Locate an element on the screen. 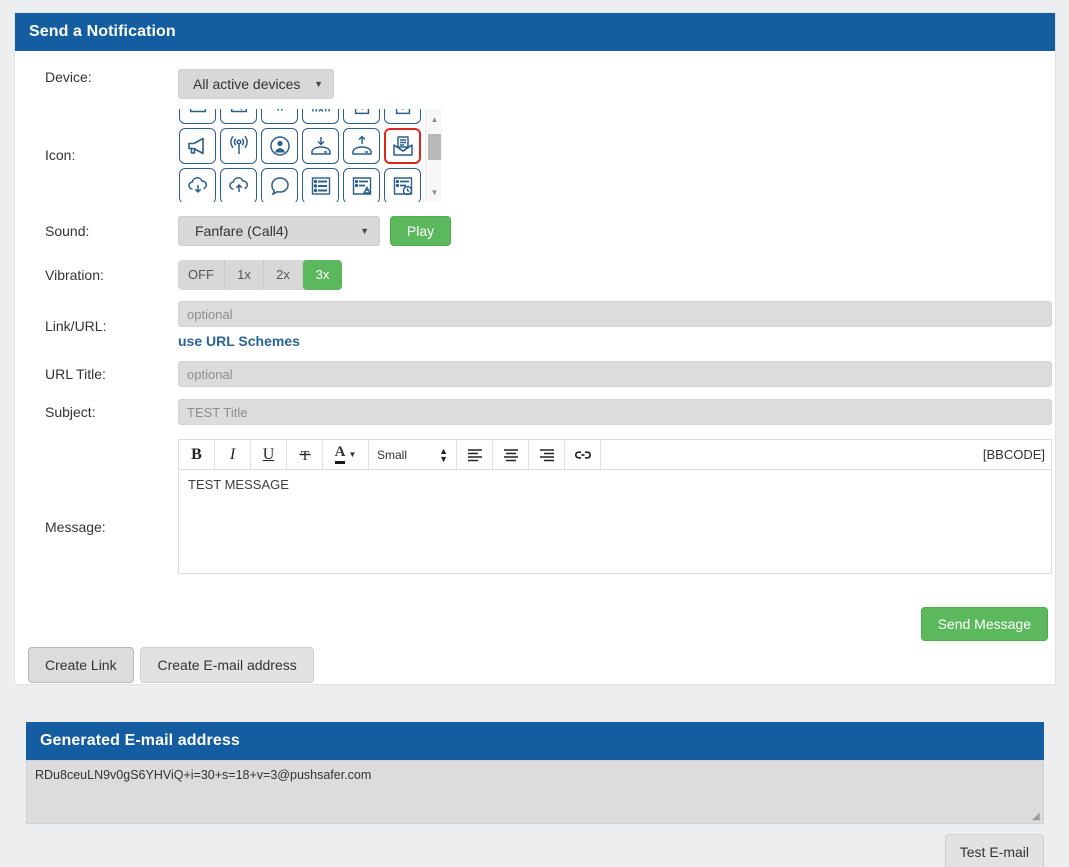 Image resolution: width=1069 pixels, height=867 pixels. font-color-button: A ▼ is located at coordinates (346, 454).